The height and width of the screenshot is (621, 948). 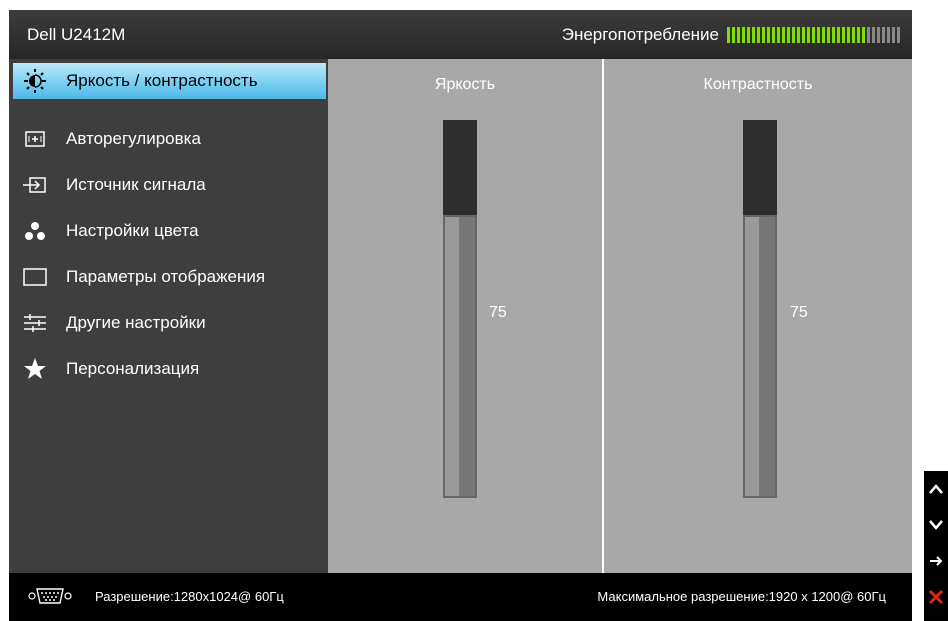 I want to click on energy-label: Энергопотребление, so click(x=640, y=34).